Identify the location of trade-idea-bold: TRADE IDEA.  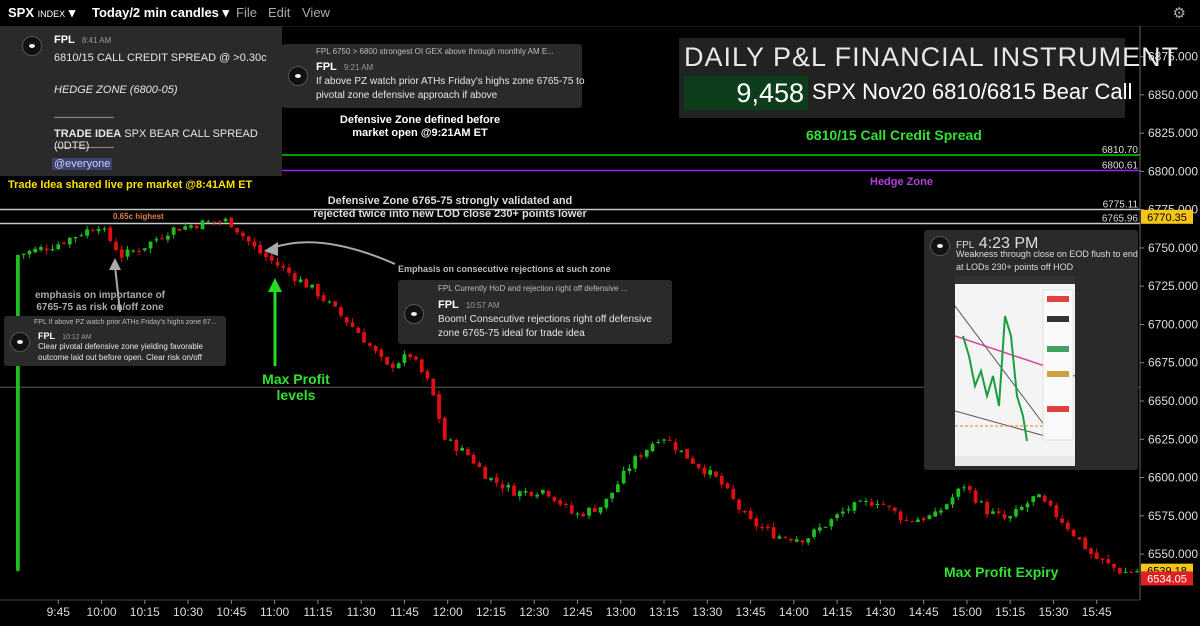
(88, 134).